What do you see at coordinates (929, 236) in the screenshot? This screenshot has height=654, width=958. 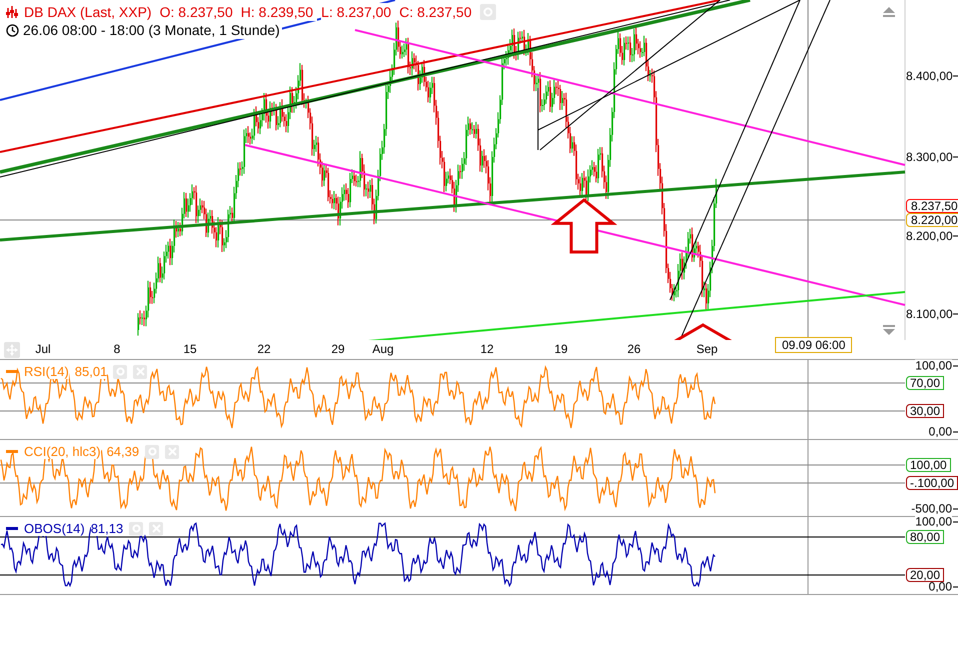 I see `price-label: 8.200,00` at bounding box center [929, 236].